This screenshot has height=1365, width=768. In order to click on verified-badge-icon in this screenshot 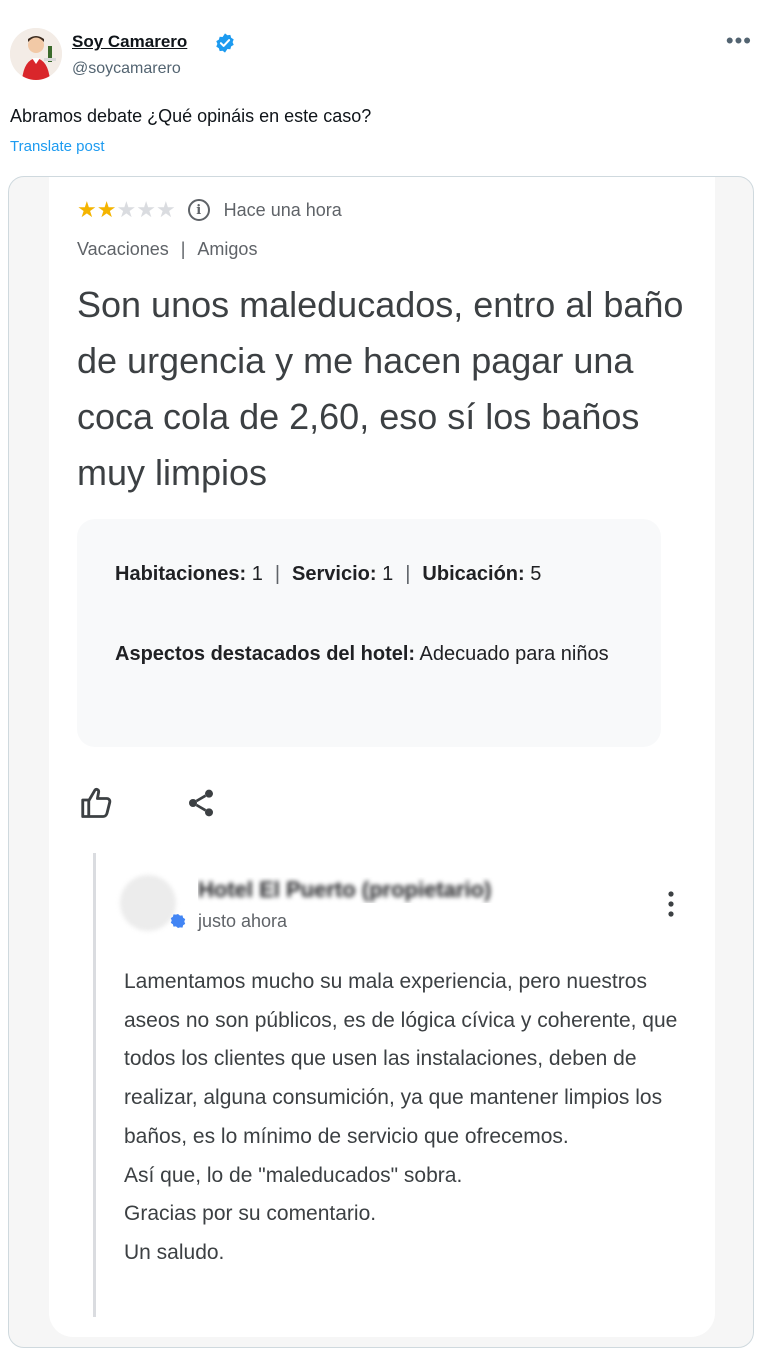, I will do `click(225, 43)`.